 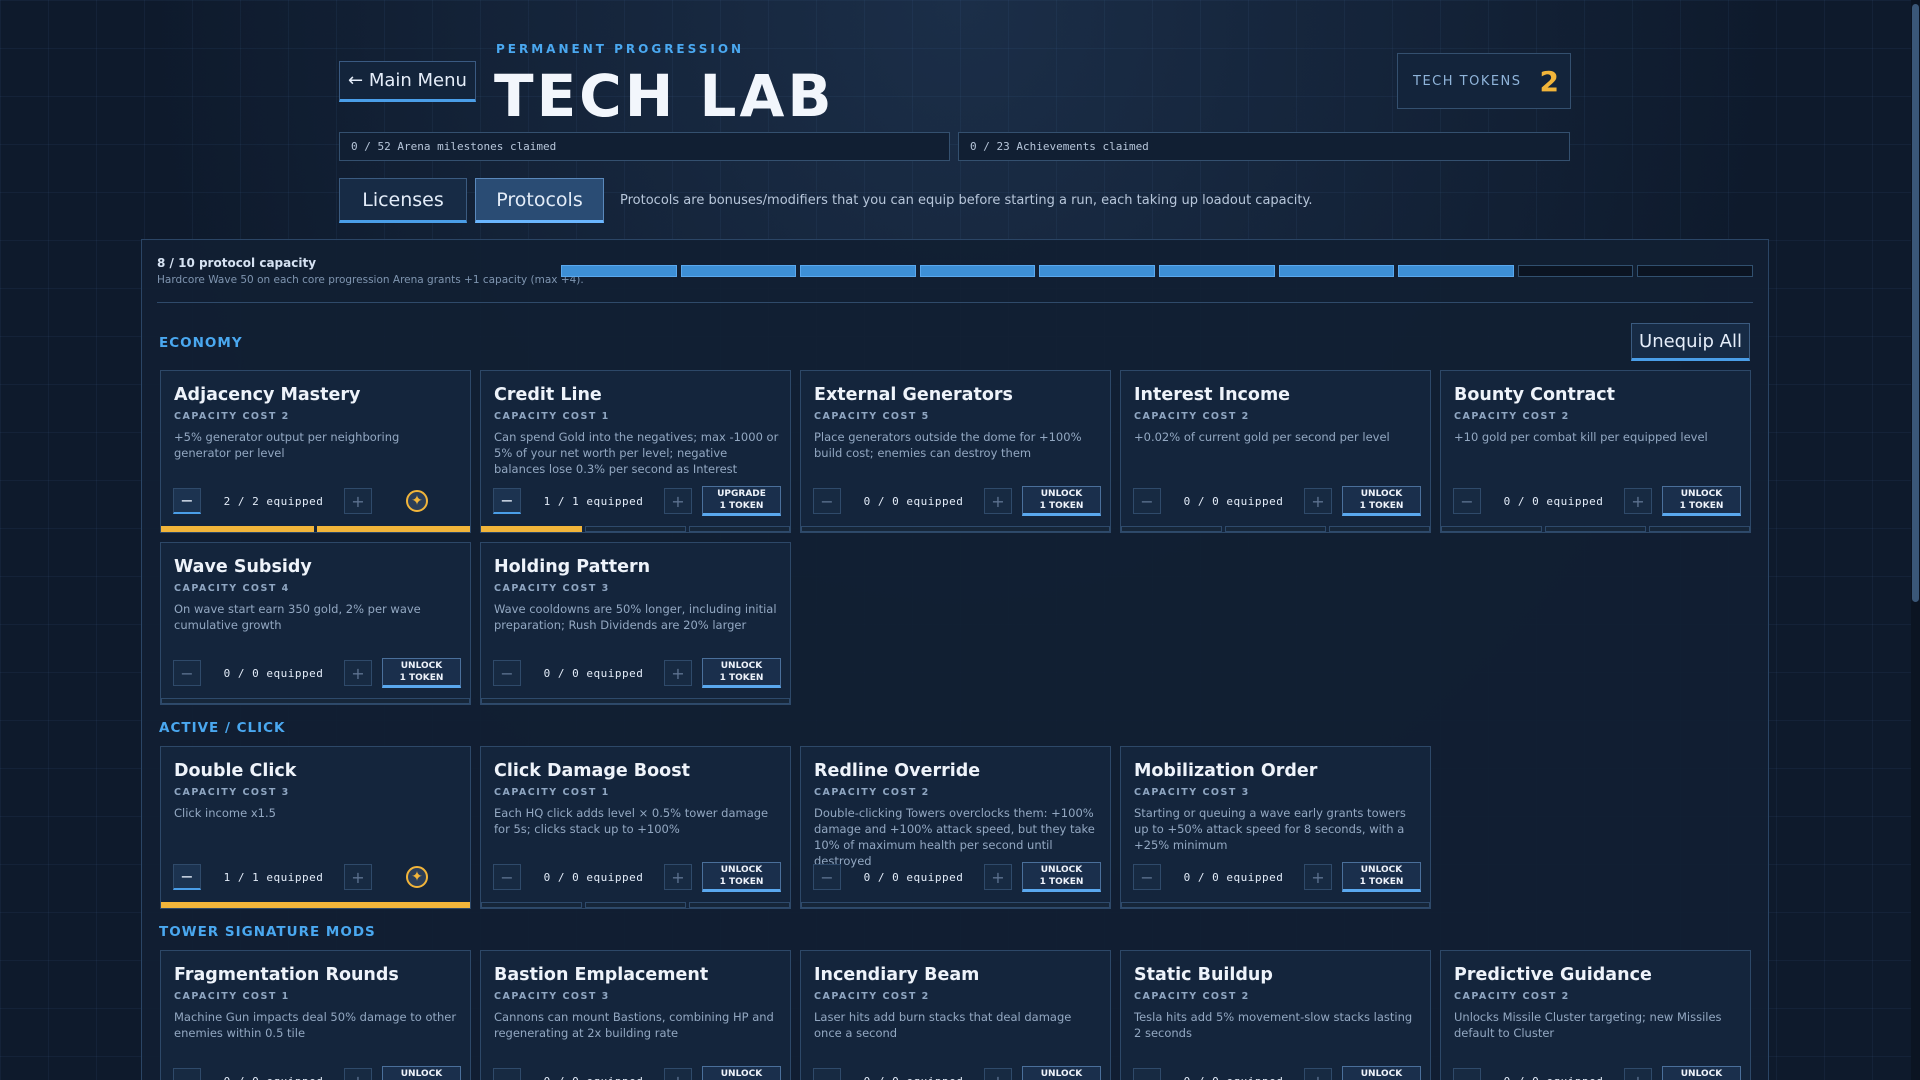 I want to click on protocol-name: Mobilization Order, so click(x=1226, y=771).